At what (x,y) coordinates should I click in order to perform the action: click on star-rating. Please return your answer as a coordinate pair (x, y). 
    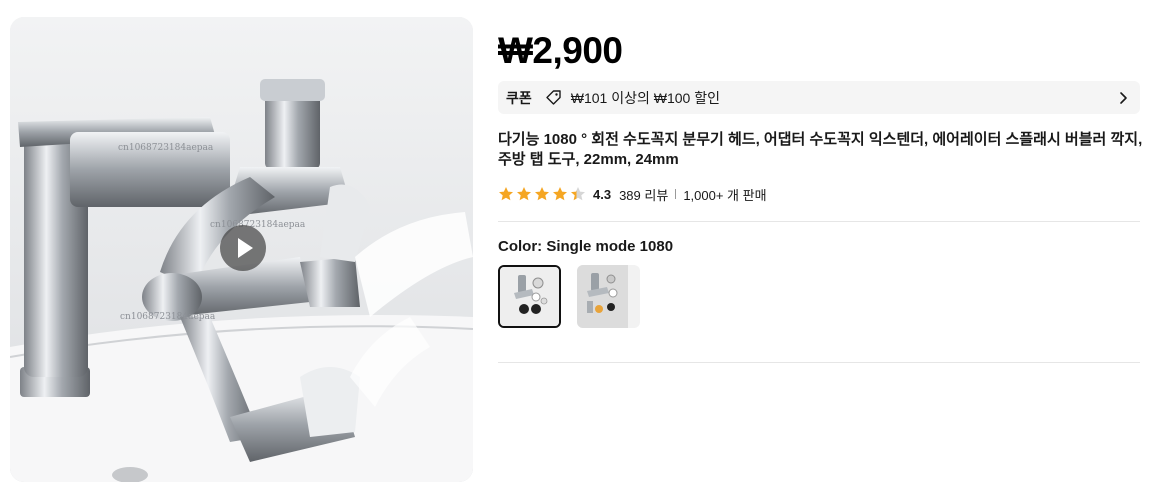
    Looking at the image, I should click on (542, 194).